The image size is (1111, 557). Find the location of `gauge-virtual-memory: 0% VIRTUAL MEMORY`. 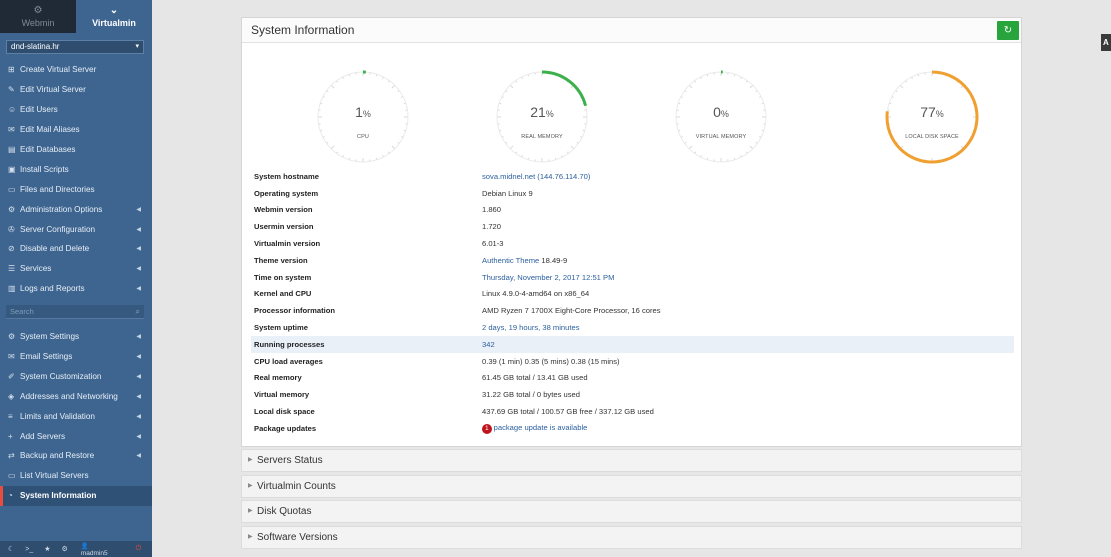

gauge-virtual-memory: 0% VIRTUAL MEMORY is located at coordinates (721, 117).